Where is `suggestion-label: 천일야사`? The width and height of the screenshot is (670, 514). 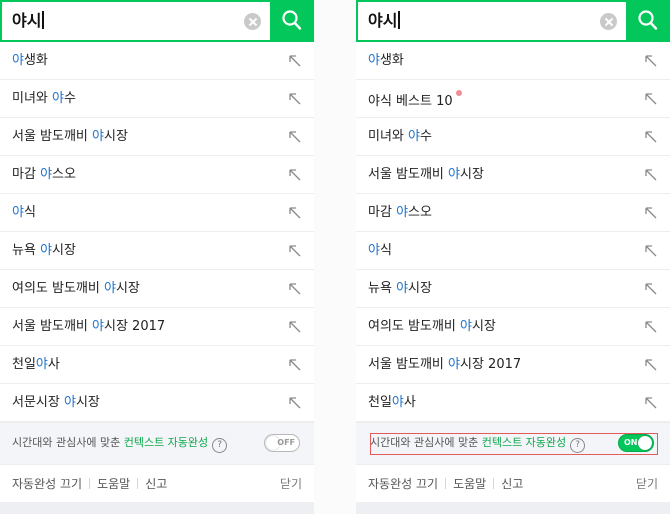 suggestion-label: 천일야사 is located at coordinates (36, 365).